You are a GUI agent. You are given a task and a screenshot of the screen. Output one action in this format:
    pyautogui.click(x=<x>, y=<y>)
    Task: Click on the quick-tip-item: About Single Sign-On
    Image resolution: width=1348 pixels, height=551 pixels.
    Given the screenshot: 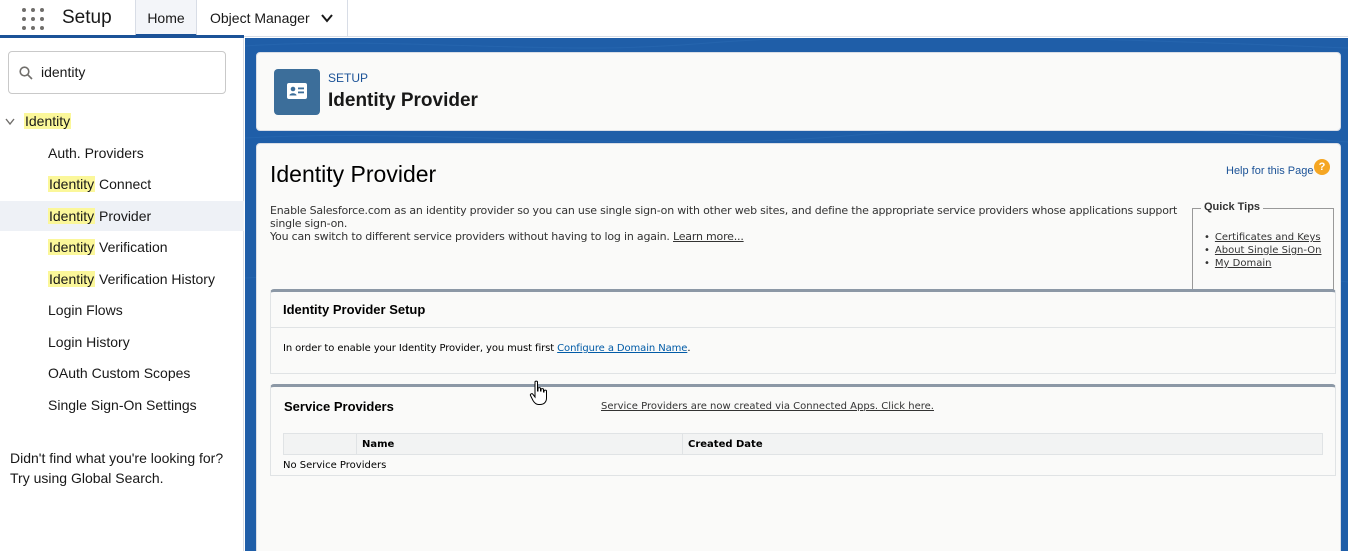 What is the action you would take?
    pyautogui.click(x=1263, y=250)
    